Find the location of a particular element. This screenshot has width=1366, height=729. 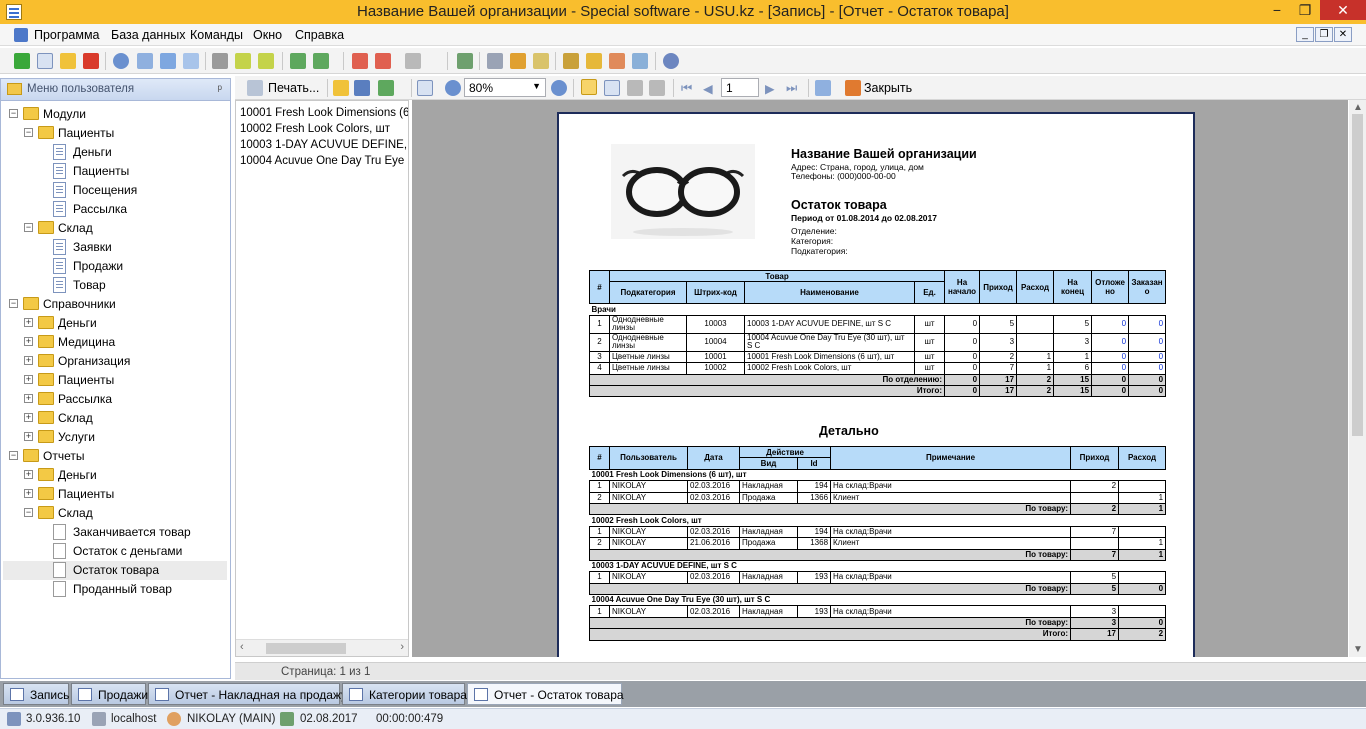

multi-page-icon is located at coordinates (635, 88).